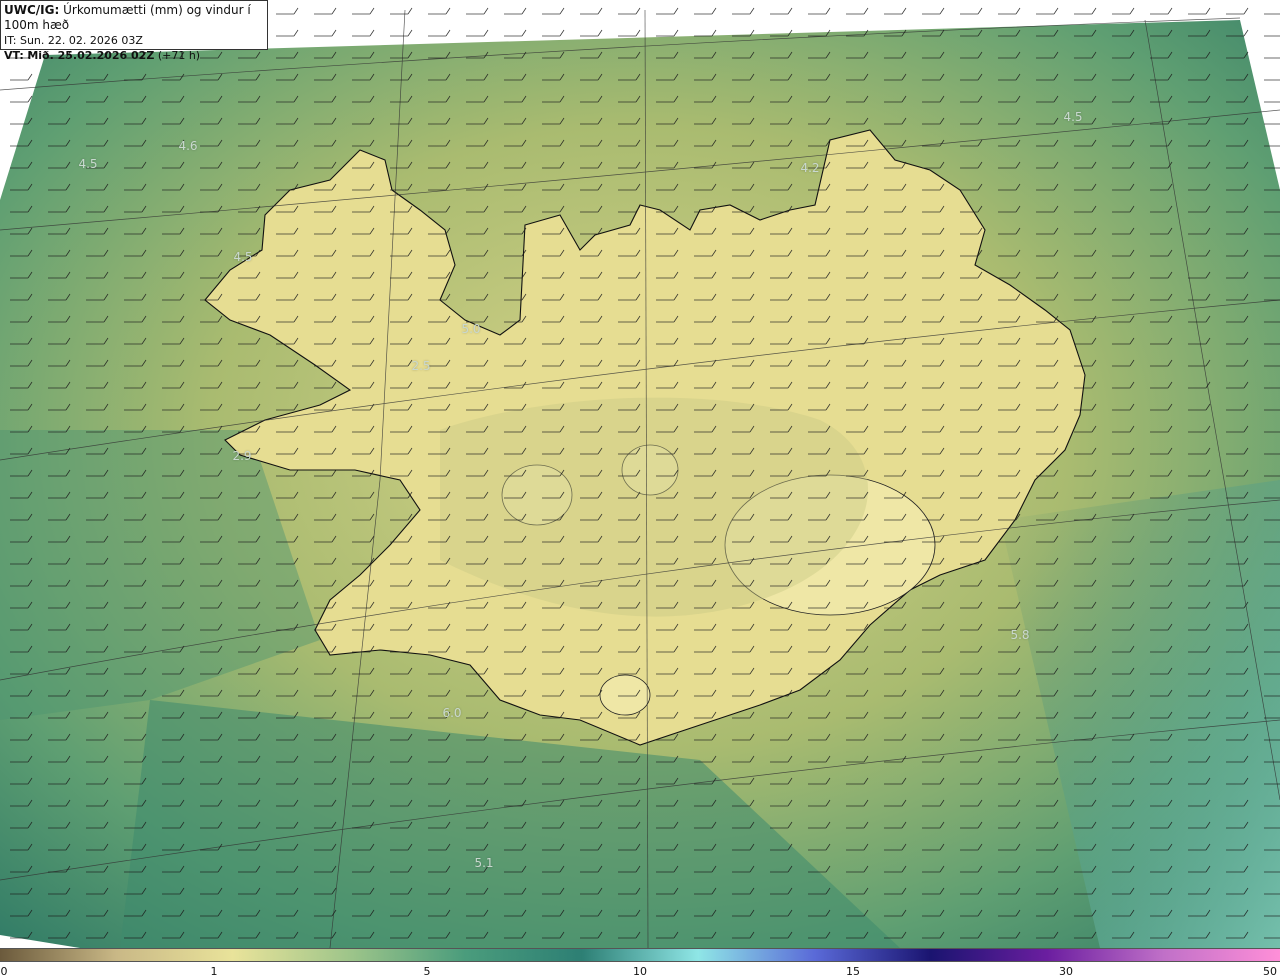  I want to click on contour-label: 4.2, so click(810, 168).